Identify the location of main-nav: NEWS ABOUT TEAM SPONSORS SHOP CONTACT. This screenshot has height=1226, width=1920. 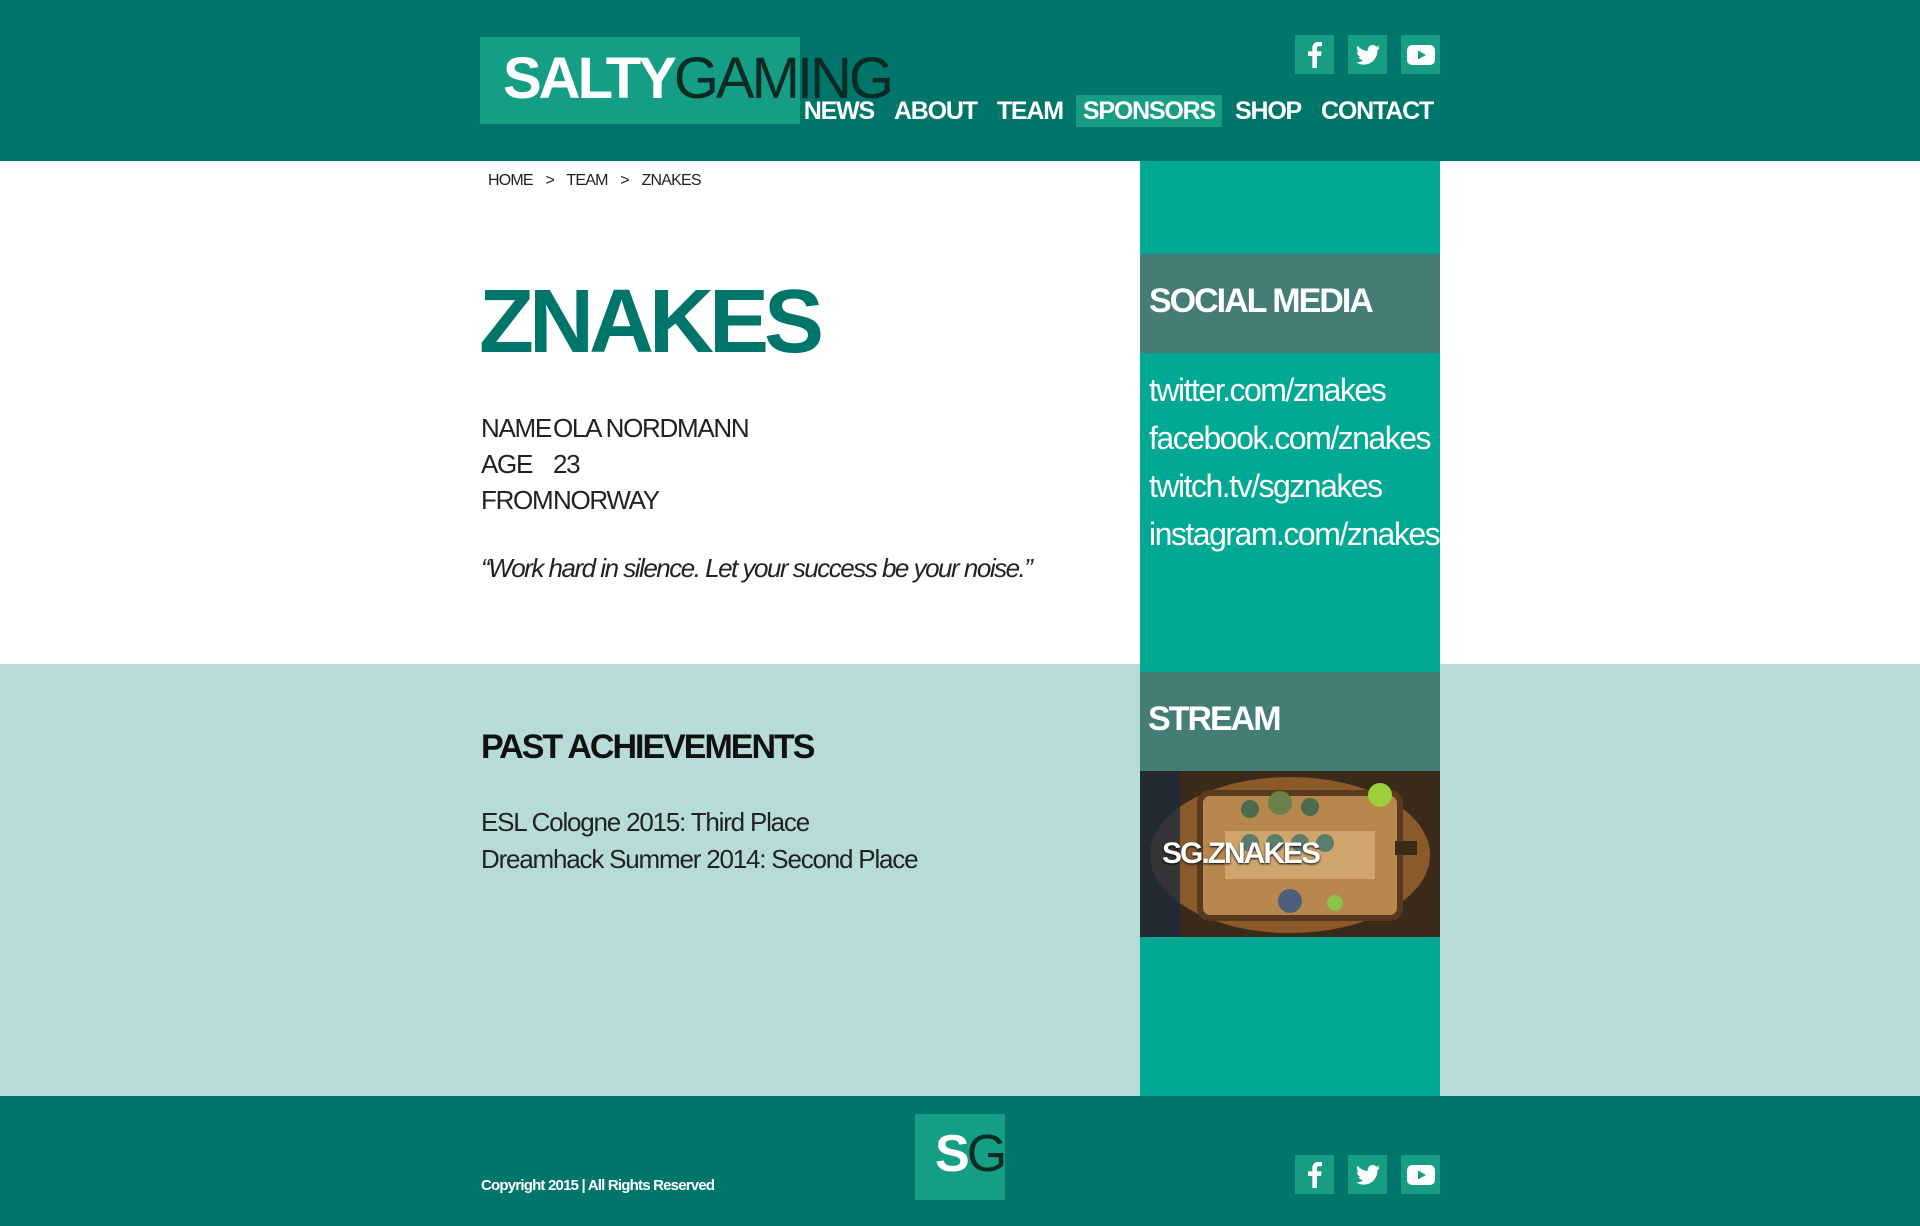
(1118, 111).